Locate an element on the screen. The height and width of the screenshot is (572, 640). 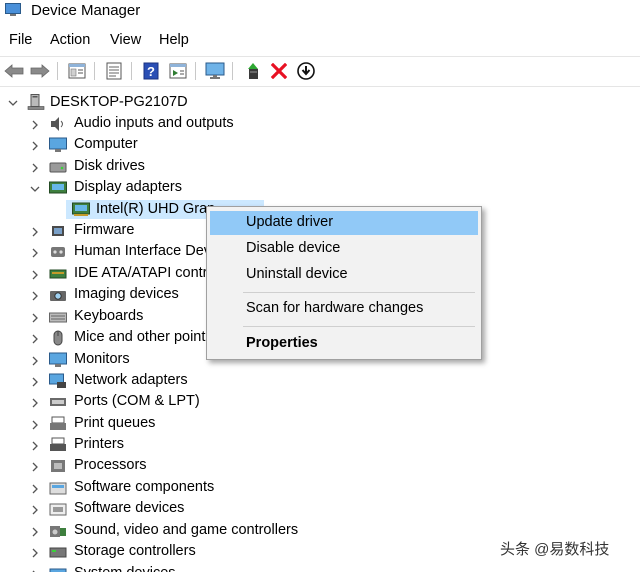
menu-file: File is located at coordinates (20, 40).